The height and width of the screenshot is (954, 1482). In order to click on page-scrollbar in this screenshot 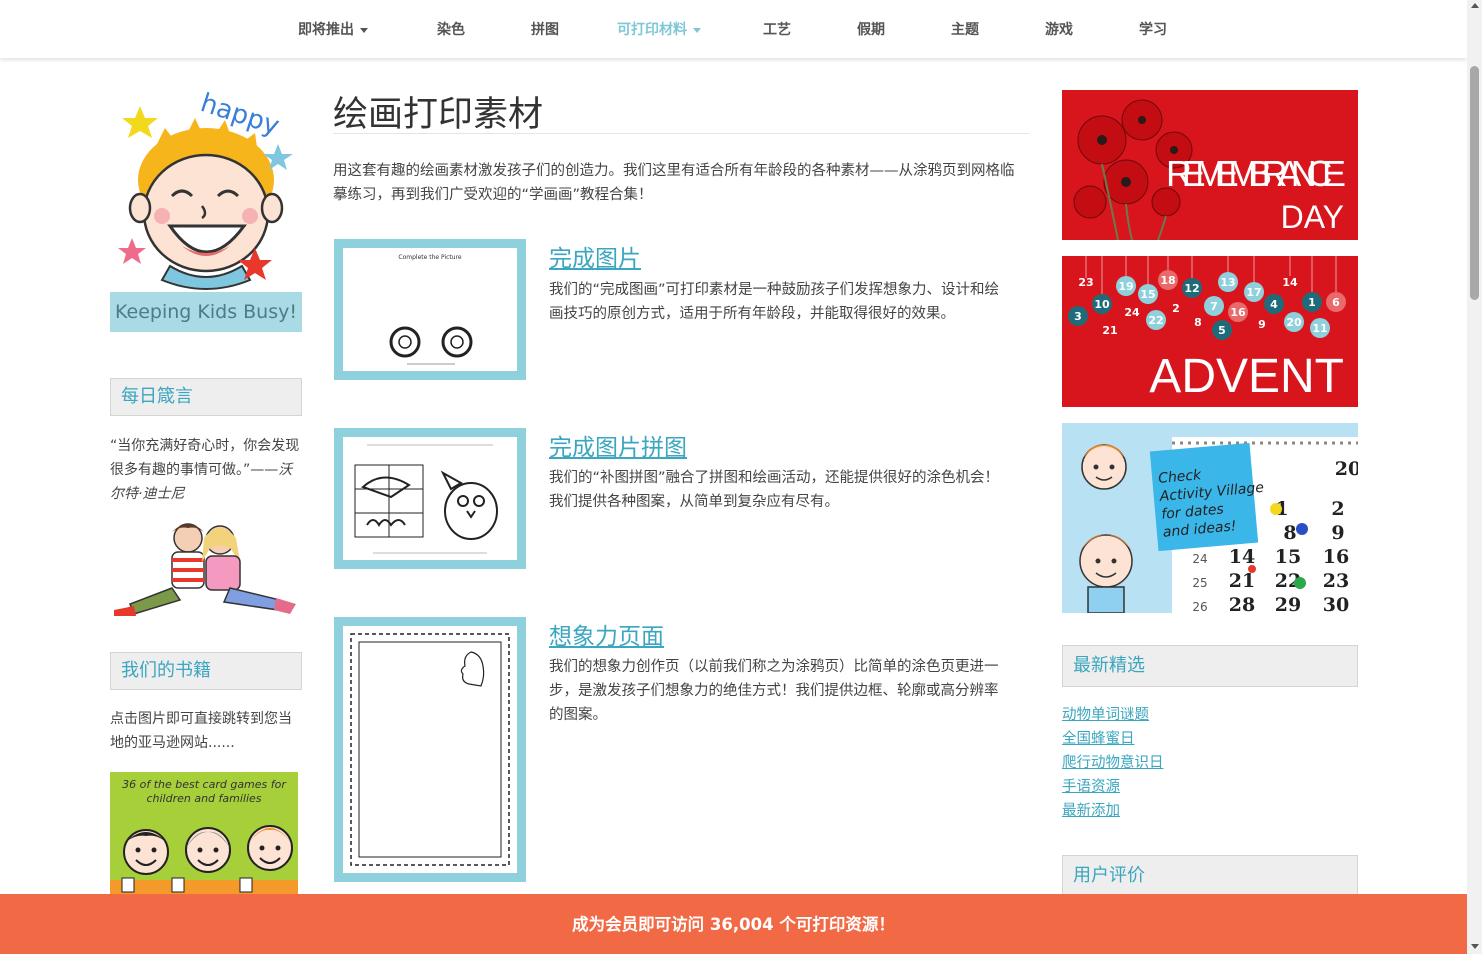, I will do `click(1474, 477)`.